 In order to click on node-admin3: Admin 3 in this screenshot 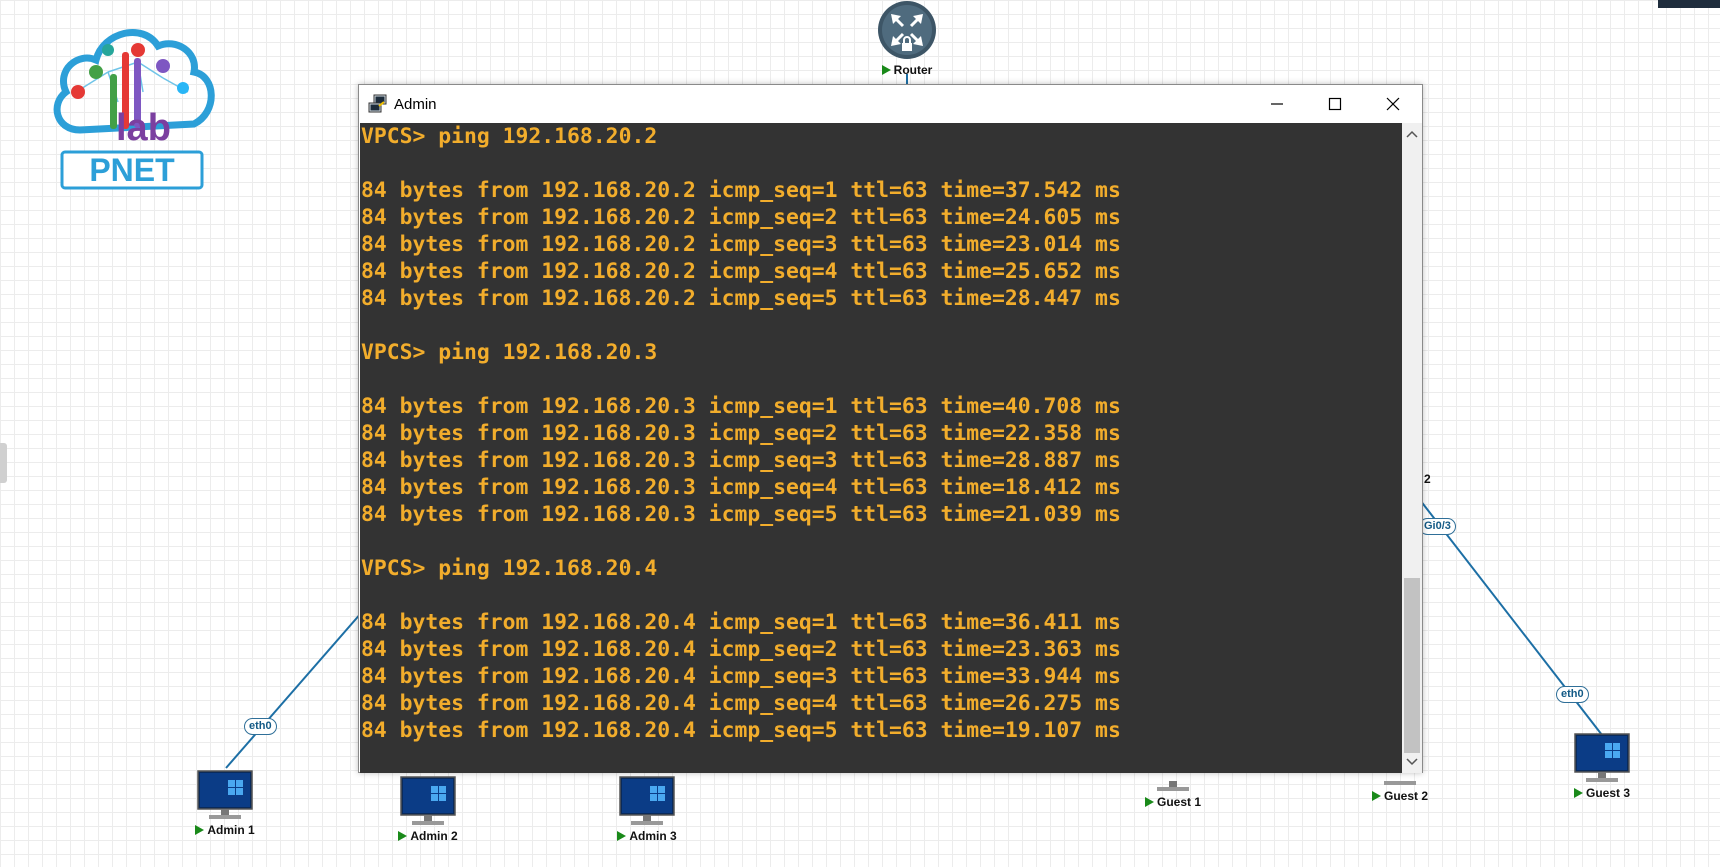, I will do `click(647, 810)`.